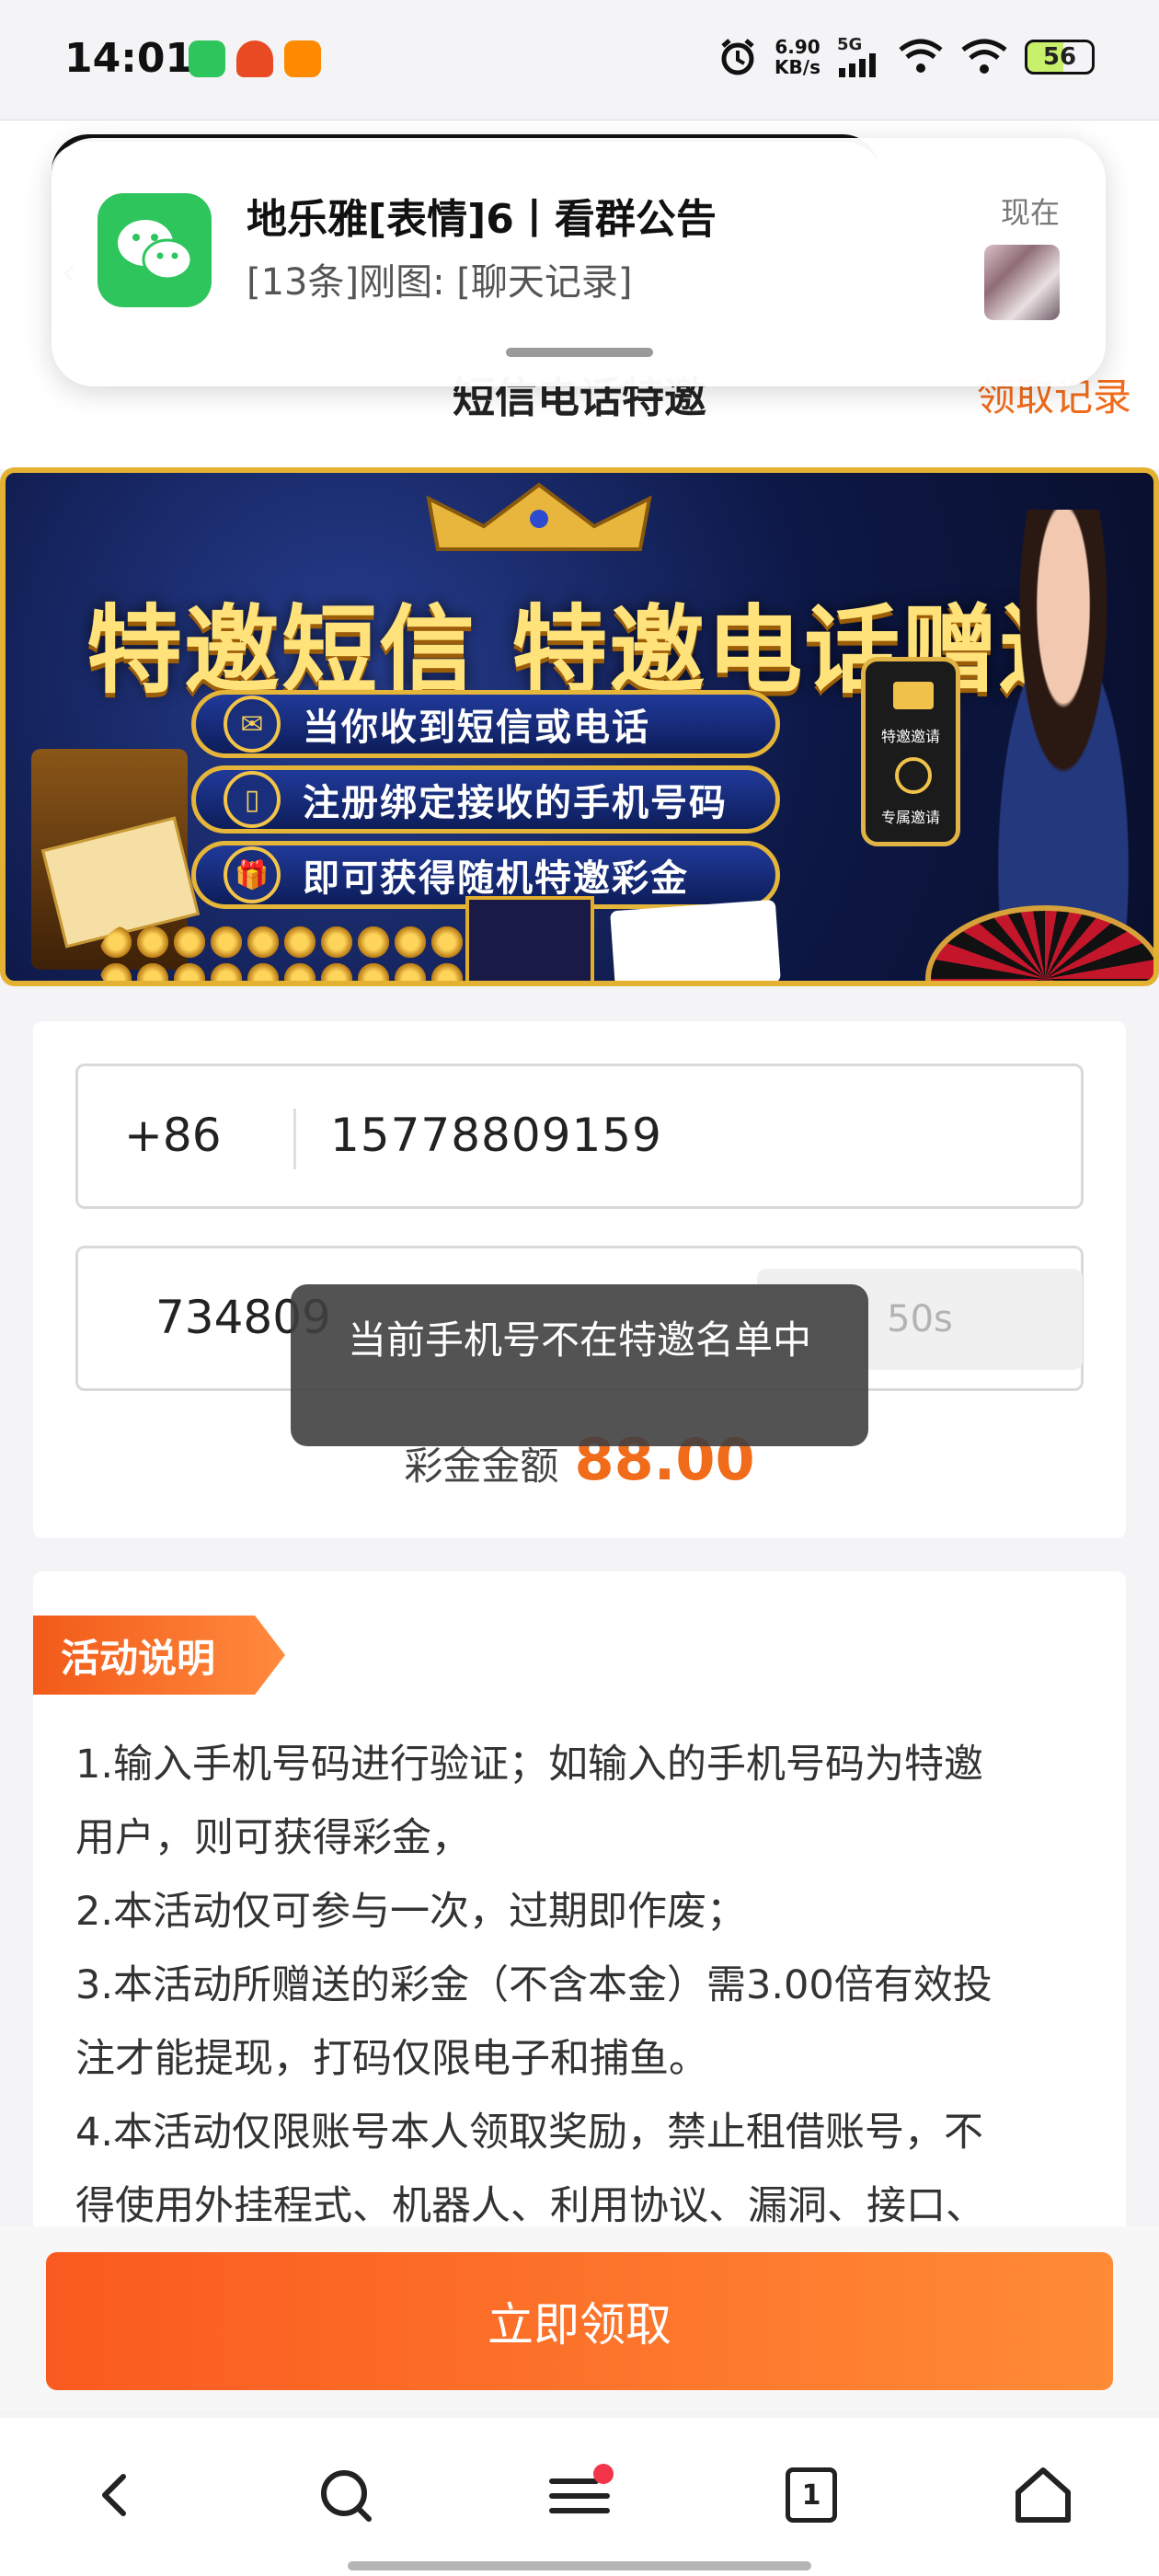 The image size is (1159, 2576). I want to click on amount-label: 彩金金额, so click(481, 1466).